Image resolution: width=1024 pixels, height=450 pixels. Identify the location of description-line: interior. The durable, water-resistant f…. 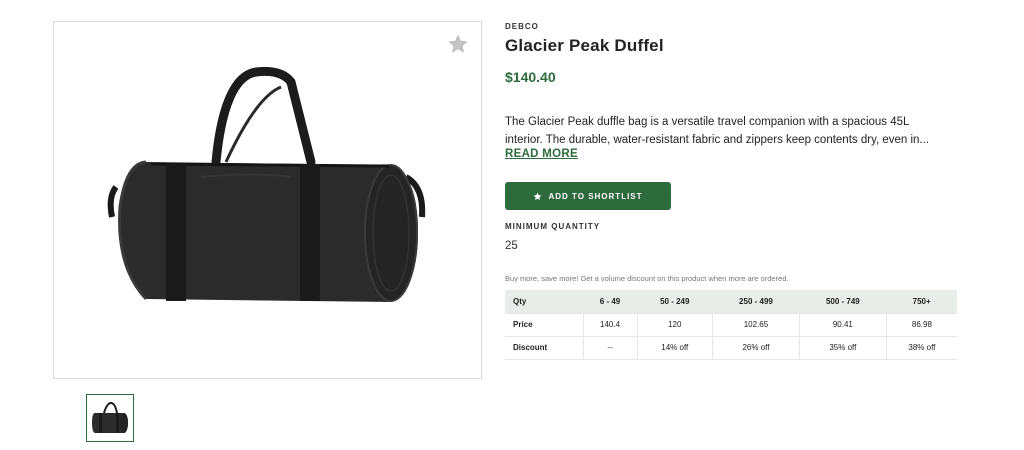
(717, 140).